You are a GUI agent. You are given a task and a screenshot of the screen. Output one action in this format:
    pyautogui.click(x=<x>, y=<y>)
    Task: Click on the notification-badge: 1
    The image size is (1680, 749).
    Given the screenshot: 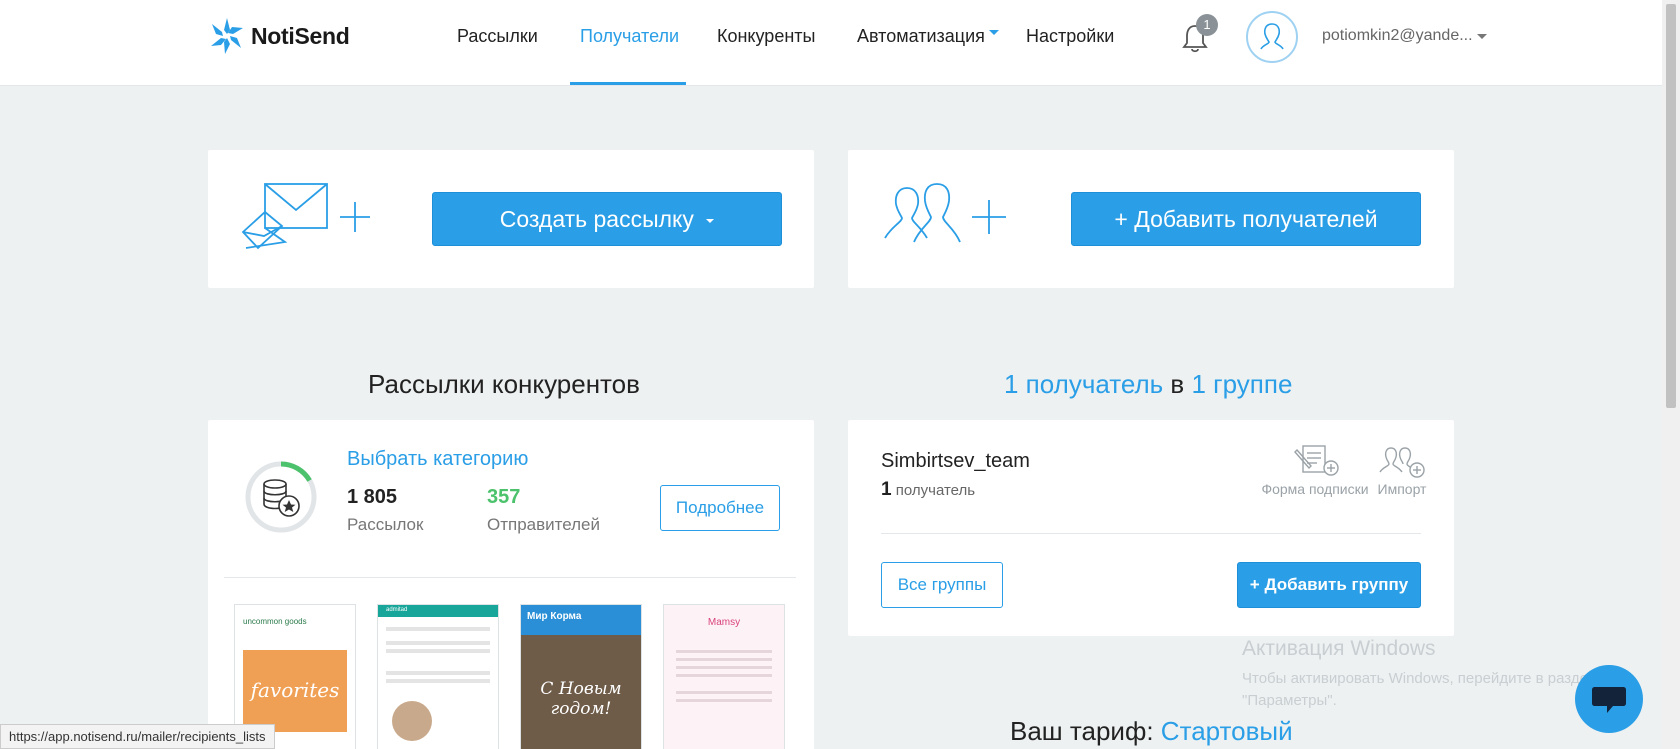 What is the action you would take?
    pyautogui.click(x=1207, y=25)
    